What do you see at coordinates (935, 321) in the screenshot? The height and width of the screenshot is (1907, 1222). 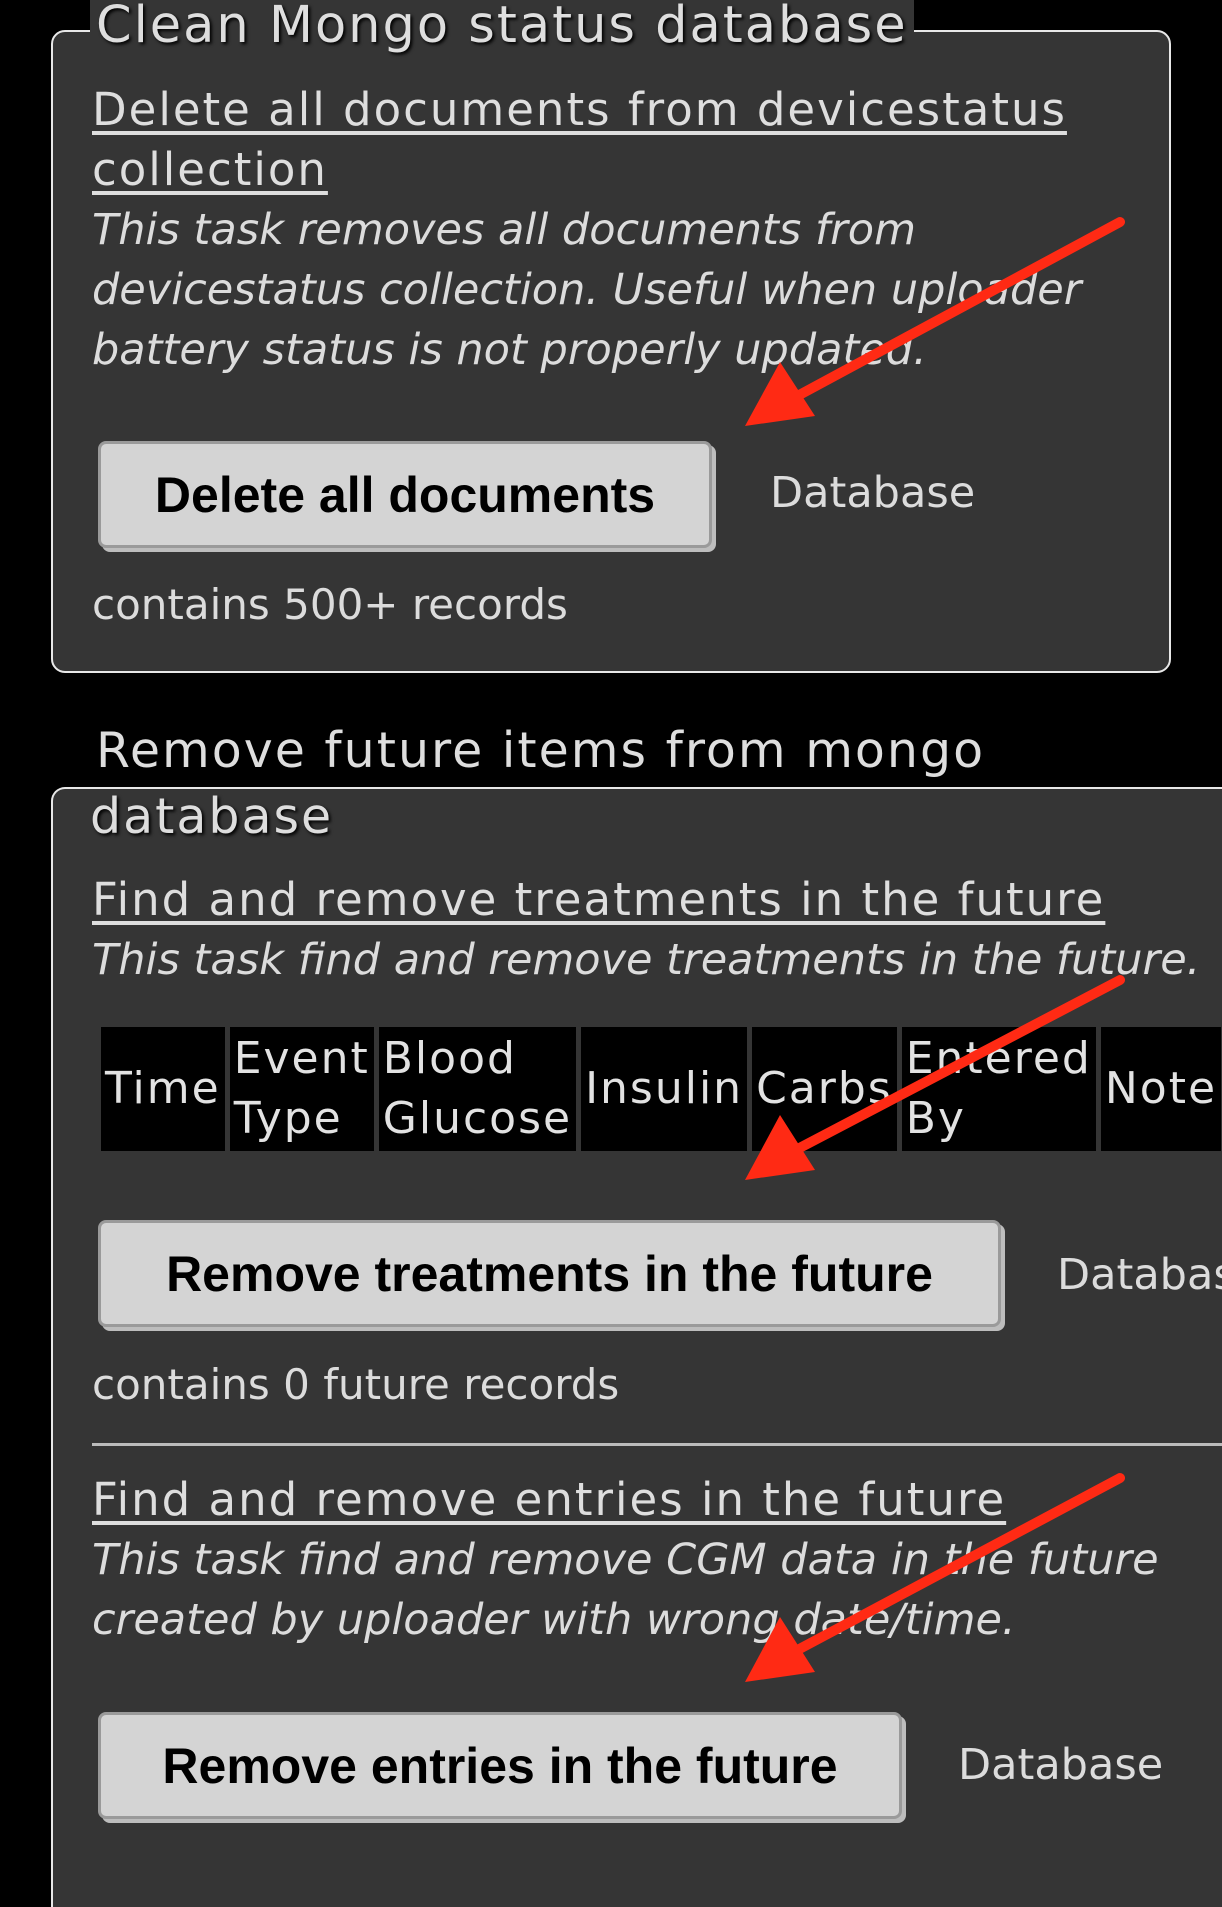 I see `arrow-1-icon` at bounding box center [935, 321].